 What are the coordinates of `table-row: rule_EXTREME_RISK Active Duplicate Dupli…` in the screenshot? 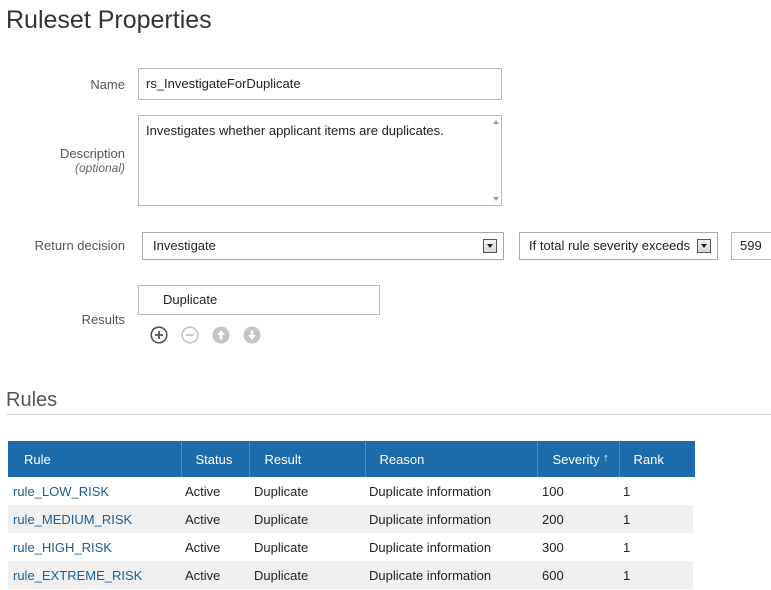 It's located at (350, 575).